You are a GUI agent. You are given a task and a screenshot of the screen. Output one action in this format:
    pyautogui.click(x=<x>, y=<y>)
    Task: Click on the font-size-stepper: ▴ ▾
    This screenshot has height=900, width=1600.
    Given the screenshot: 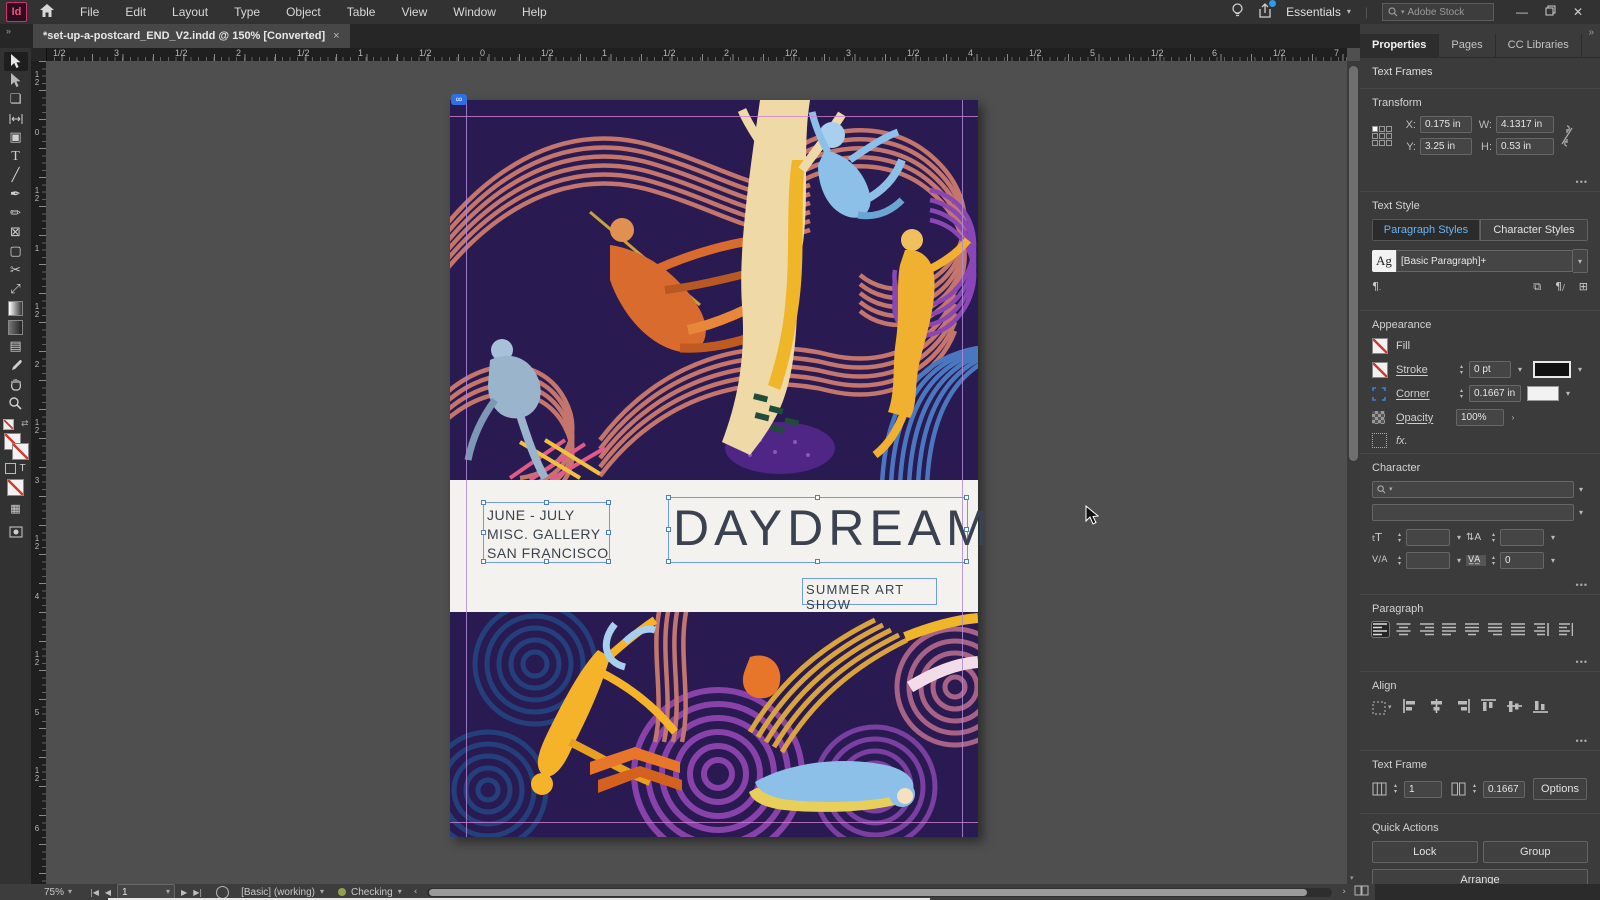 What is the action you would take?
    pyautogui.click(x=1399, y=537)
    